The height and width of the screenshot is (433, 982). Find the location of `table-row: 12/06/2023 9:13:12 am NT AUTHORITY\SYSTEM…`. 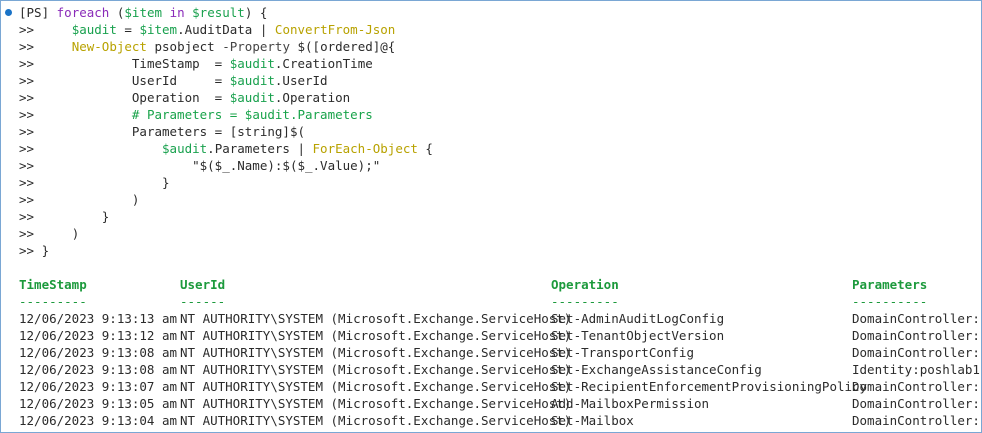

table-row: 12/06/2023 9:13:12 am NT AUTHORITY\SYSTEM… is located at coordinates (491, 335).